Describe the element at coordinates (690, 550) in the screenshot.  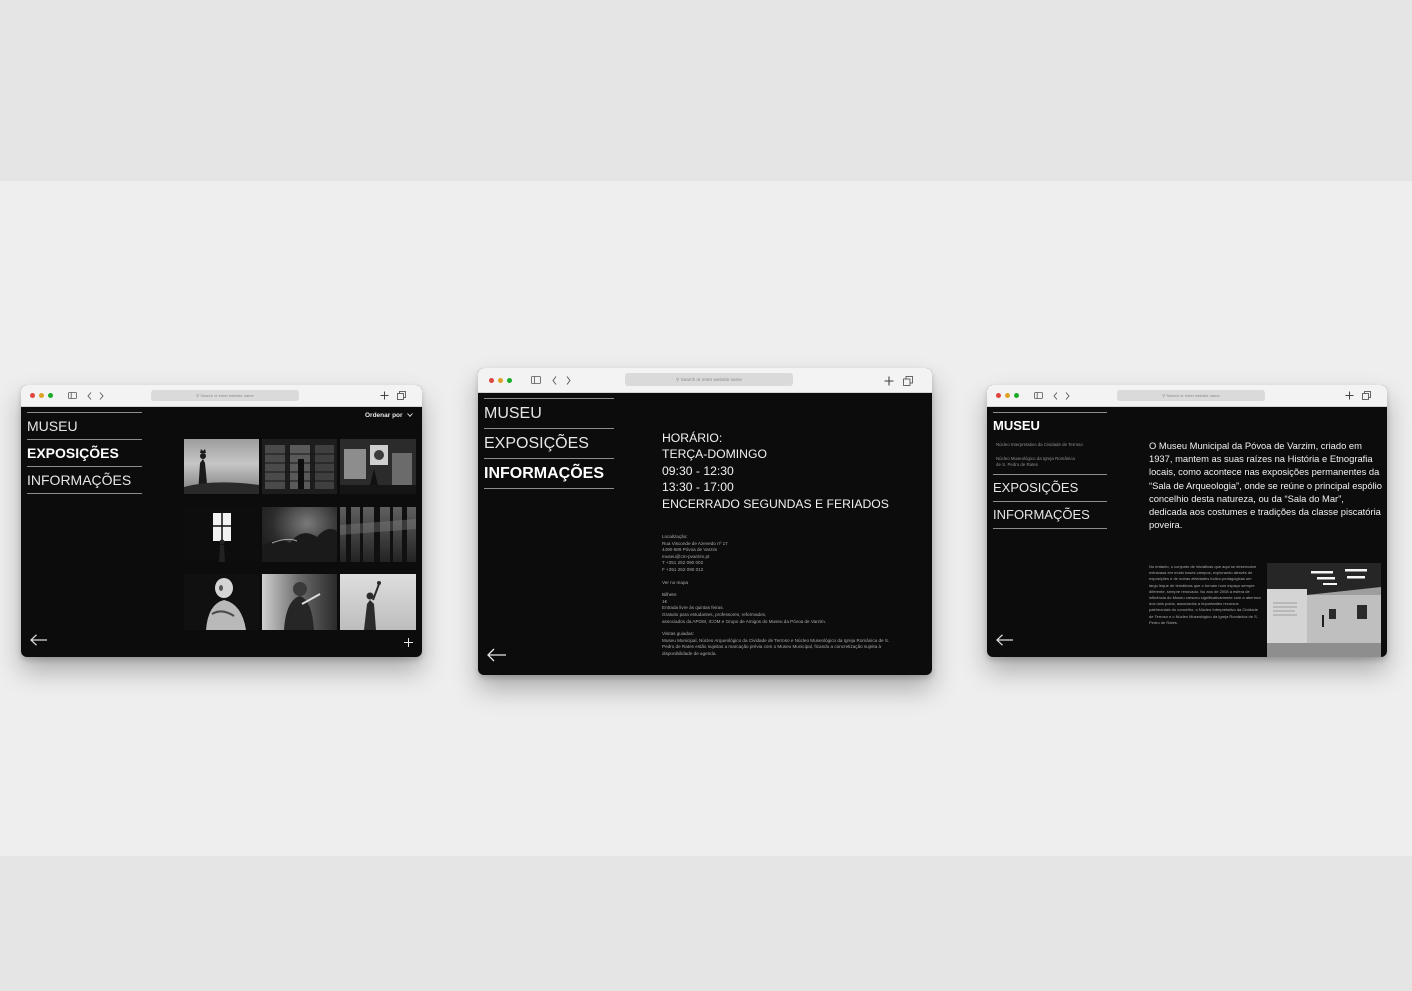
I see `location-line: 4490-589 Póvoa de Varzim` at that location.